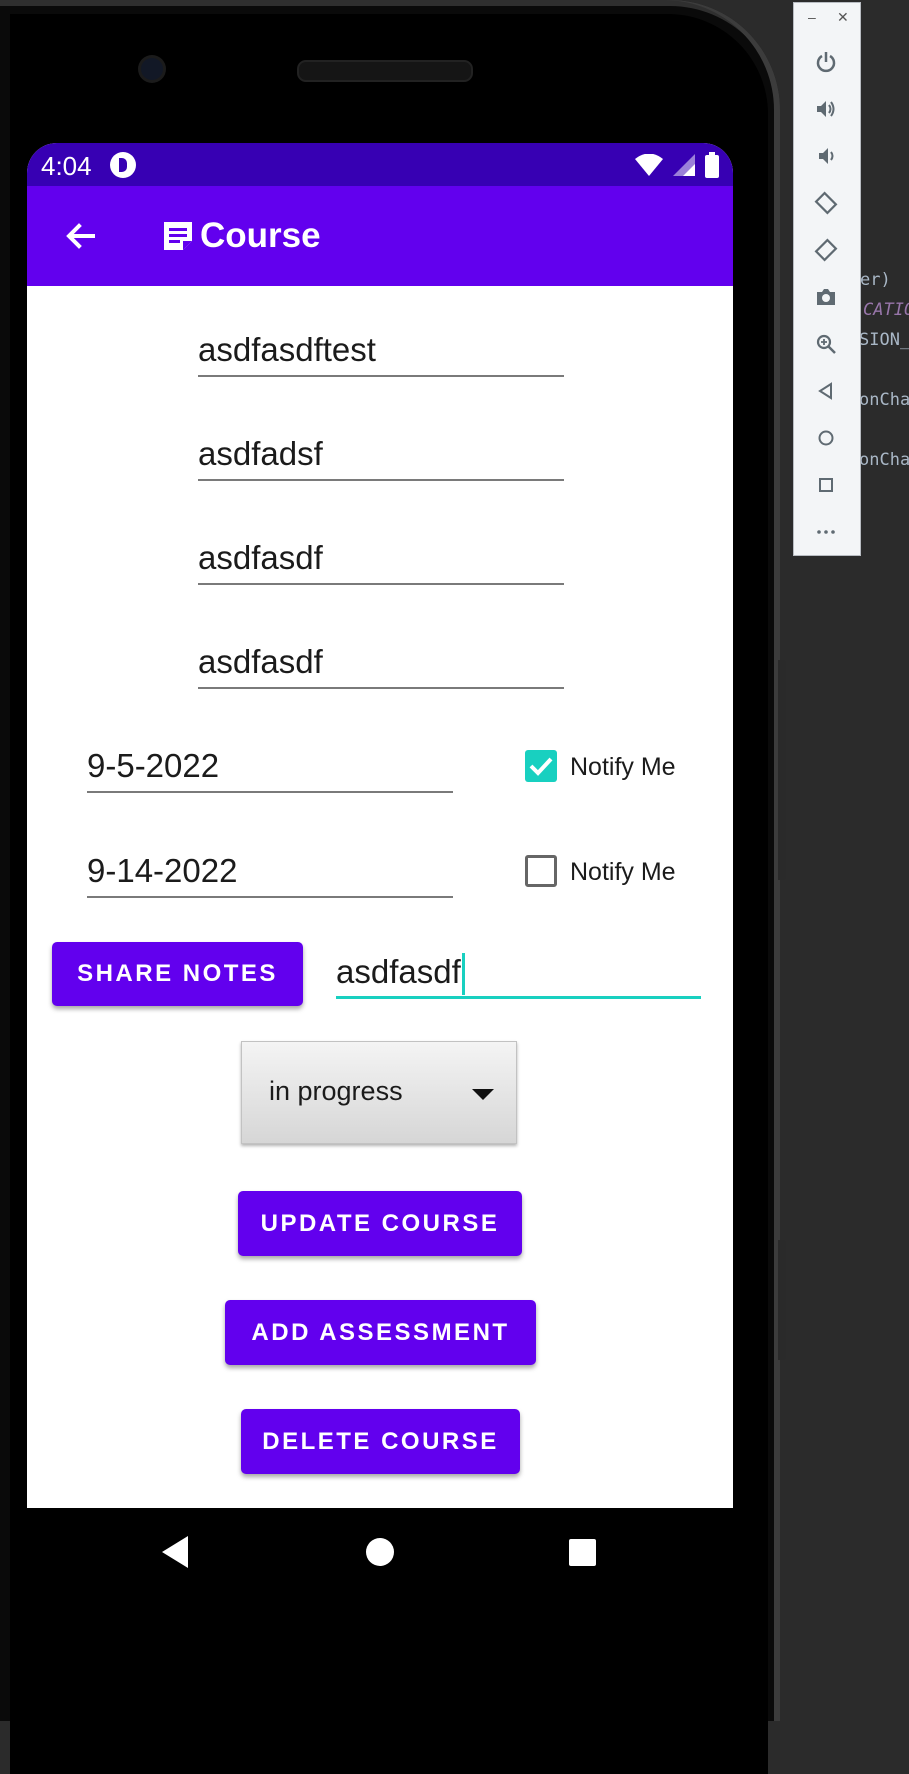  I want to click on page-title: Course, so click(260, 235).